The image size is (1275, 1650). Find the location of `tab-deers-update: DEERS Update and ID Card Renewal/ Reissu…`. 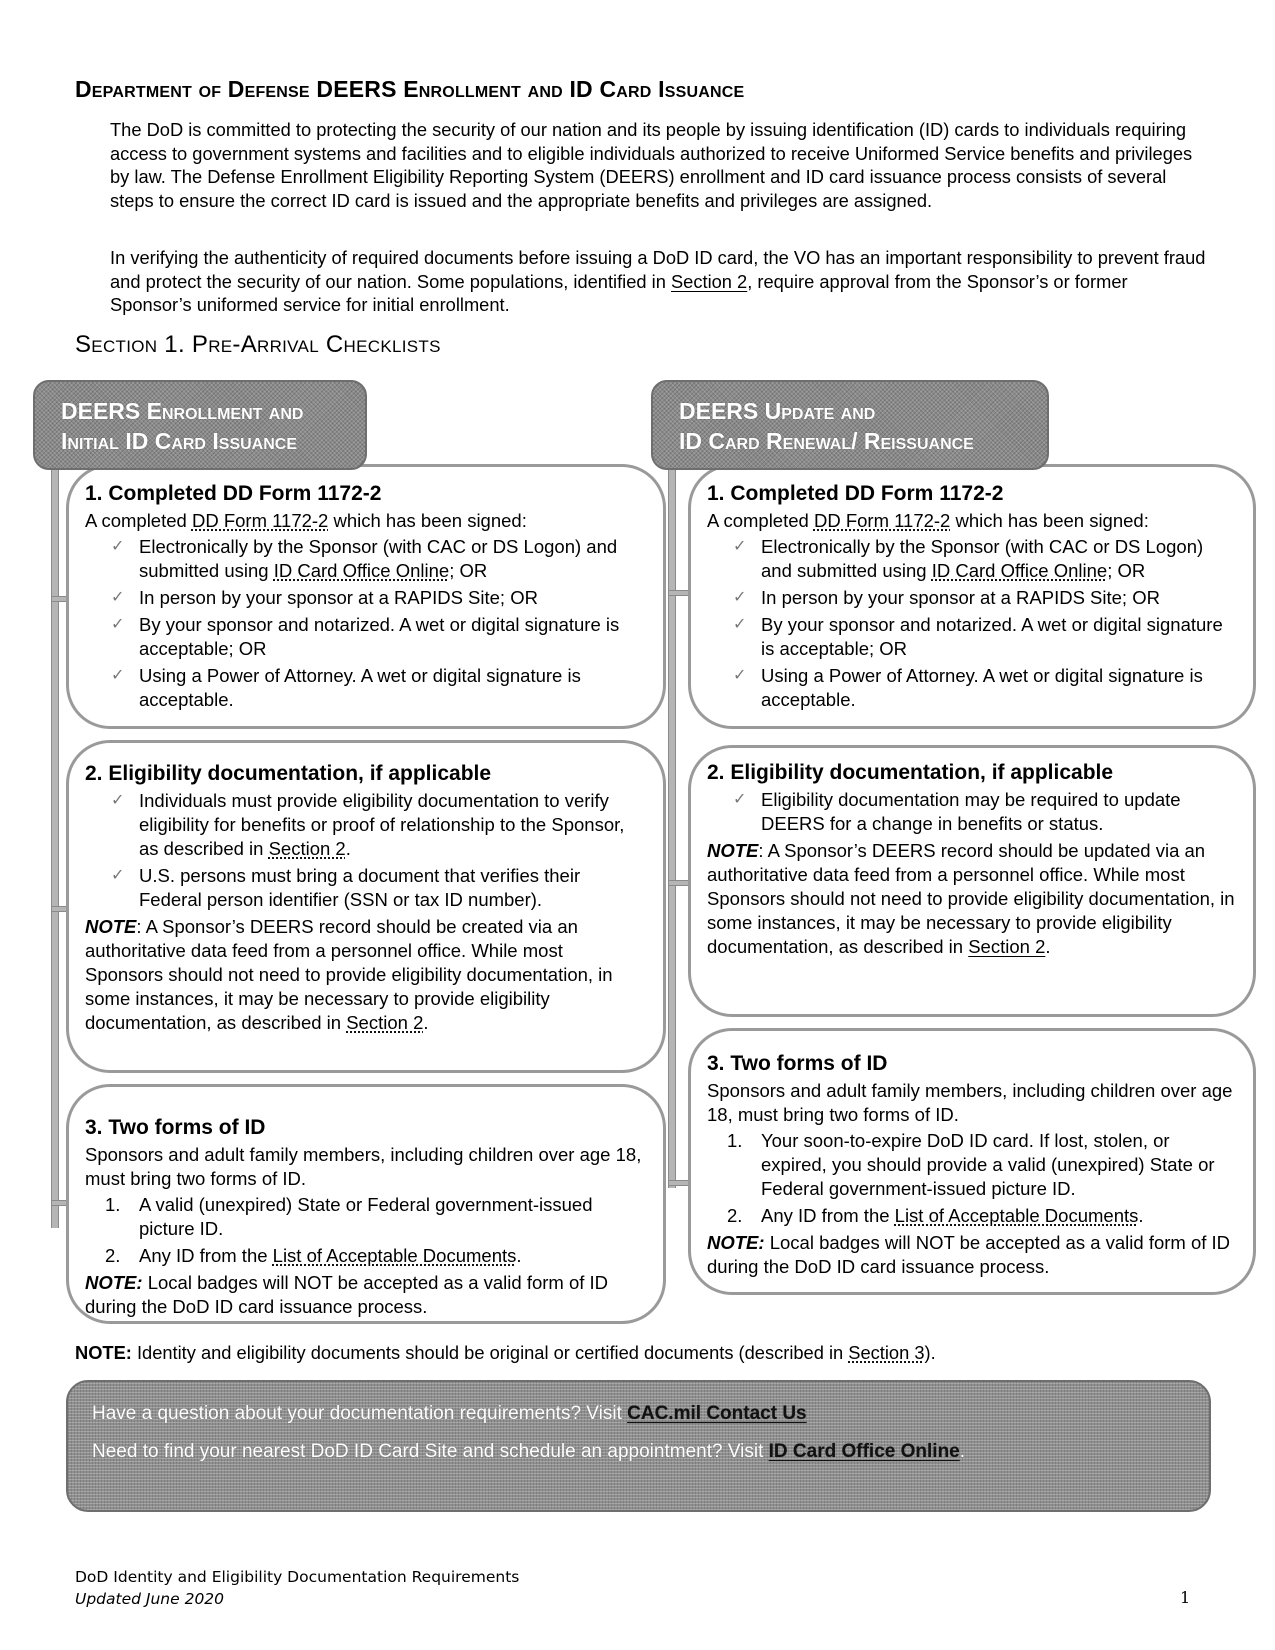

tab-deers-update: DEERS Update and ID Card Renewal/ Reissu… is located at coordinates (850, 425).